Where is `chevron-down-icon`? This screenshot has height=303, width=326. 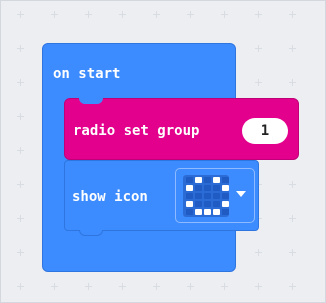
chevron-down-icon is located at coordinates (241, 194).